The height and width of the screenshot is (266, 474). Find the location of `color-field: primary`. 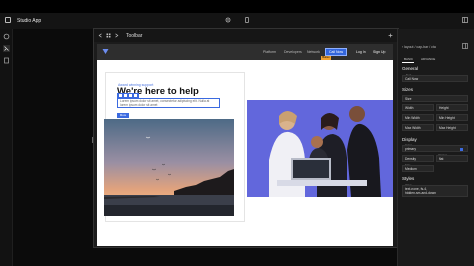

color-field: primary is located at coordinates (435, 148).